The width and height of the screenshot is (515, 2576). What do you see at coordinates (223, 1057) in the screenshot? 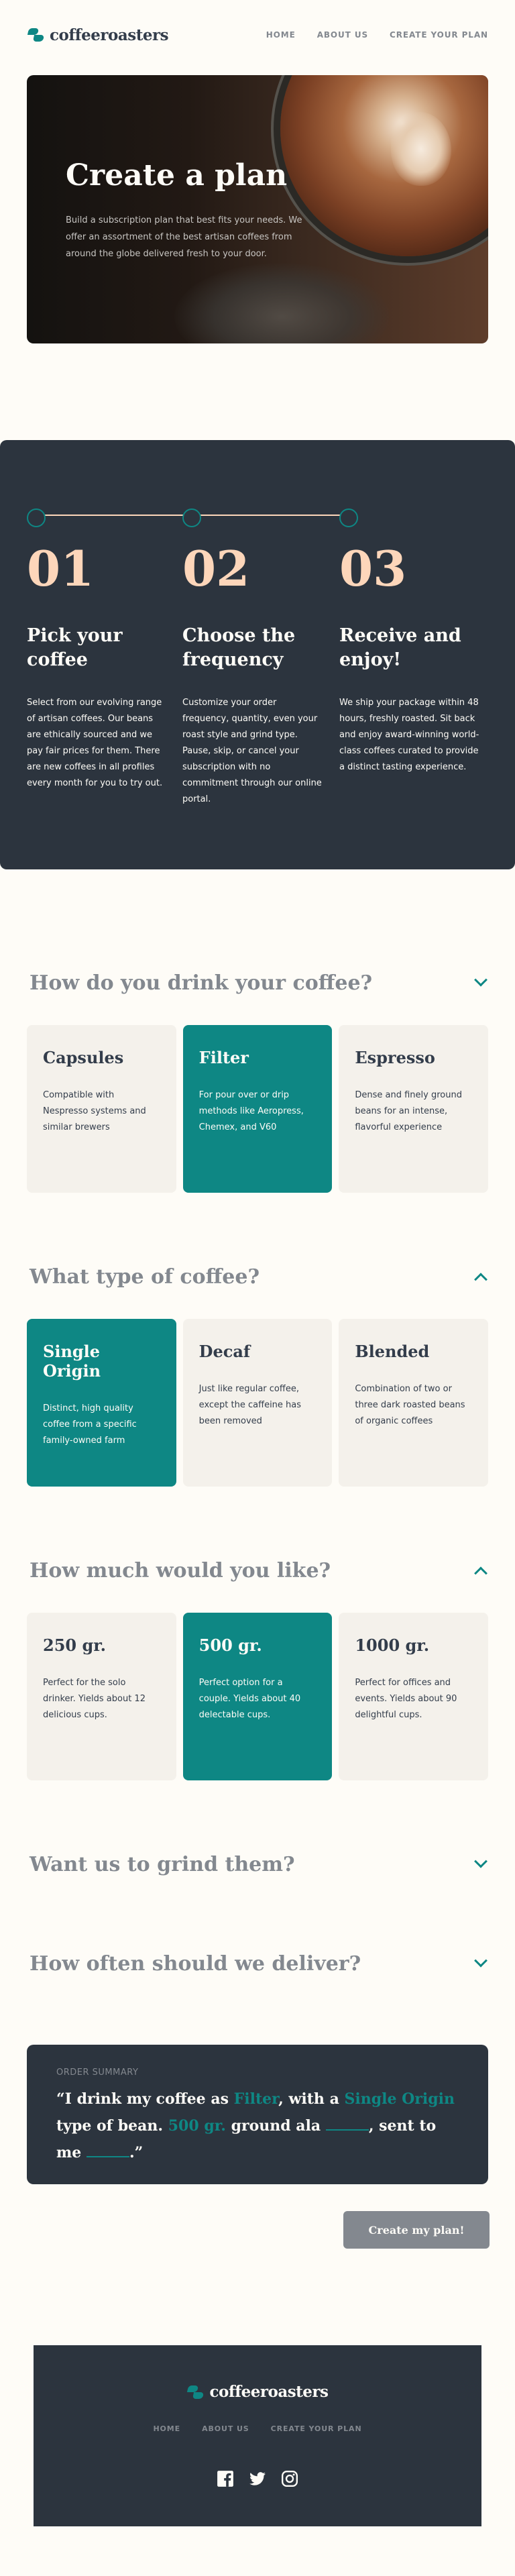
I see `option-title: Filter` at bounding box center [223, 1057].